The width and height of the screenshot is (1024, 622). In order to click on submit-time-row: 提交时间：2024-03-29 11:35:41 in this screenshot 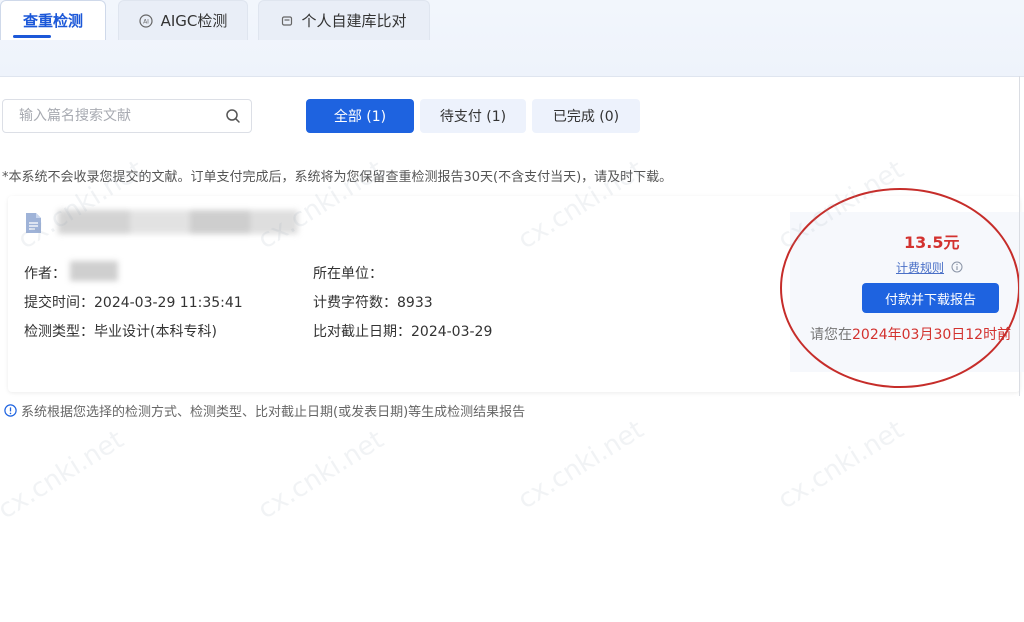, I will do `click(133, 302)`.